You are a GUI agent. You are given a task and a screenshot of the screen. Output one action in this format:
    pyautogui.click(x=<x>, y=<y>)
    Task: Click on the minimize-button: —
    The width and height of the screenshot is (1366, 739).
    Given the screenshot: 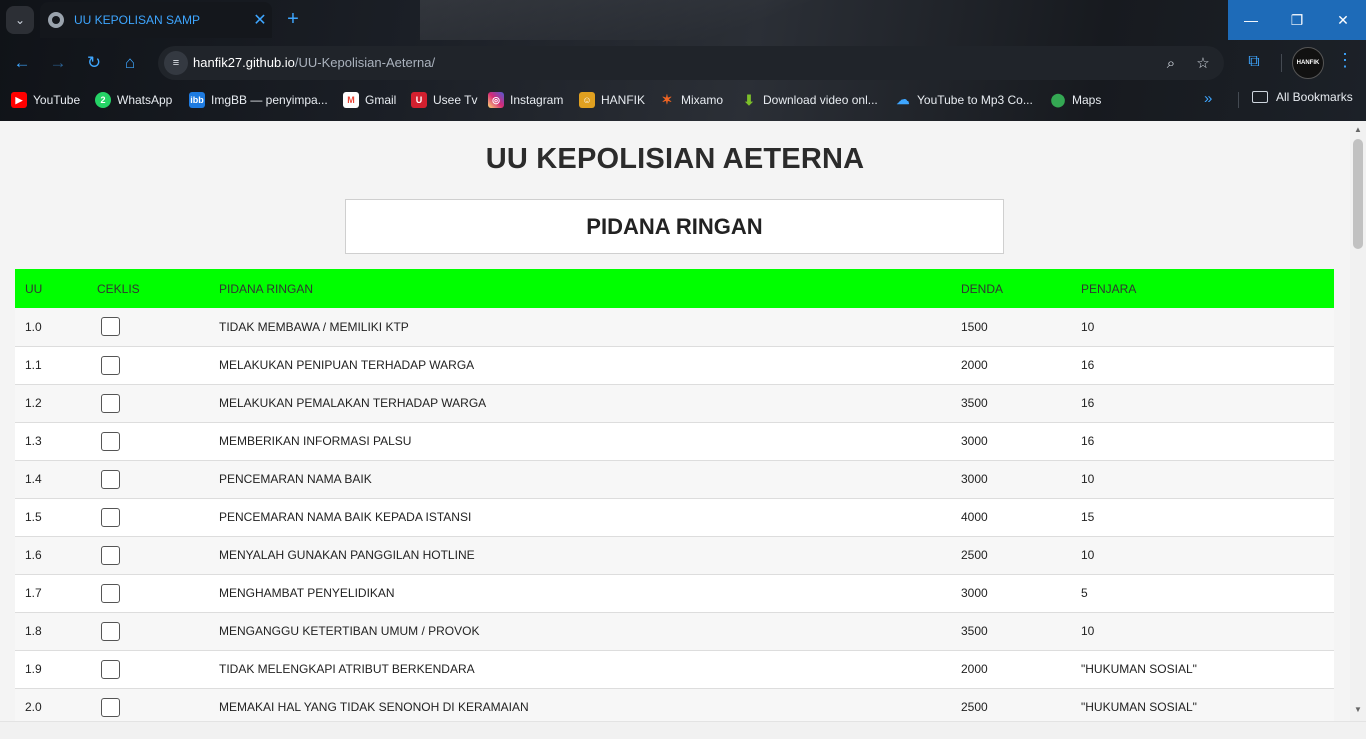 What is the action you would take?
    pyautogui.click(x=1251, y=20)
    